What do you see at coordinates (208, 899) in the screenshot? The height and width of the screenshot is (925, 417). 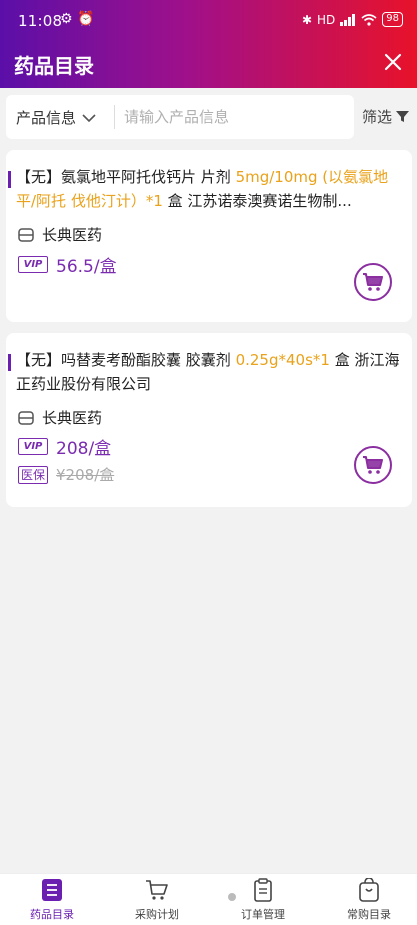 I see `bottom-tab-bar: 药品目录 采购计划 订单管理 常购目录` at bounding box center [208, 899].